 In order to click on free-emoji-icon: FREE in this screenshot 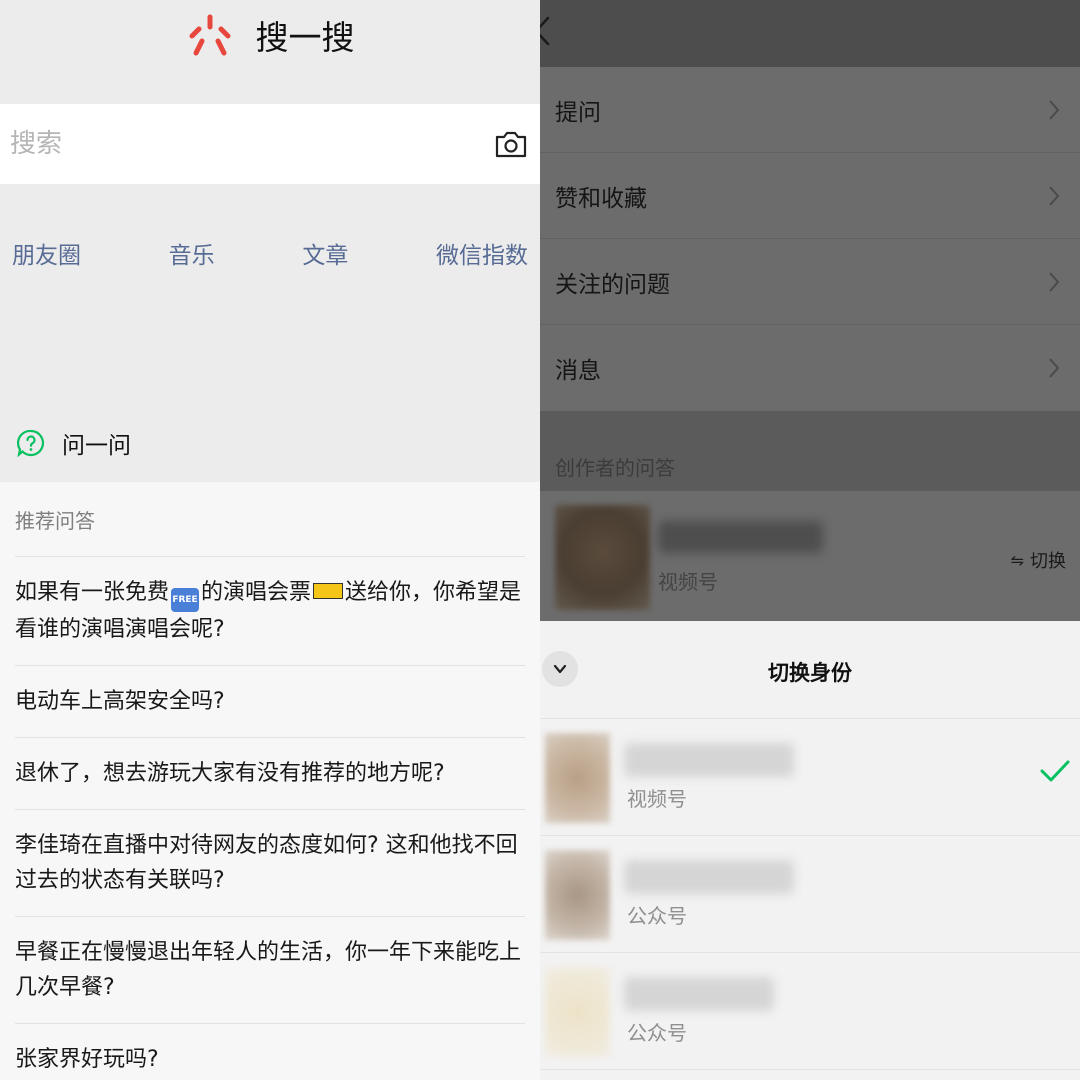, I will do `click(185, 600)`.